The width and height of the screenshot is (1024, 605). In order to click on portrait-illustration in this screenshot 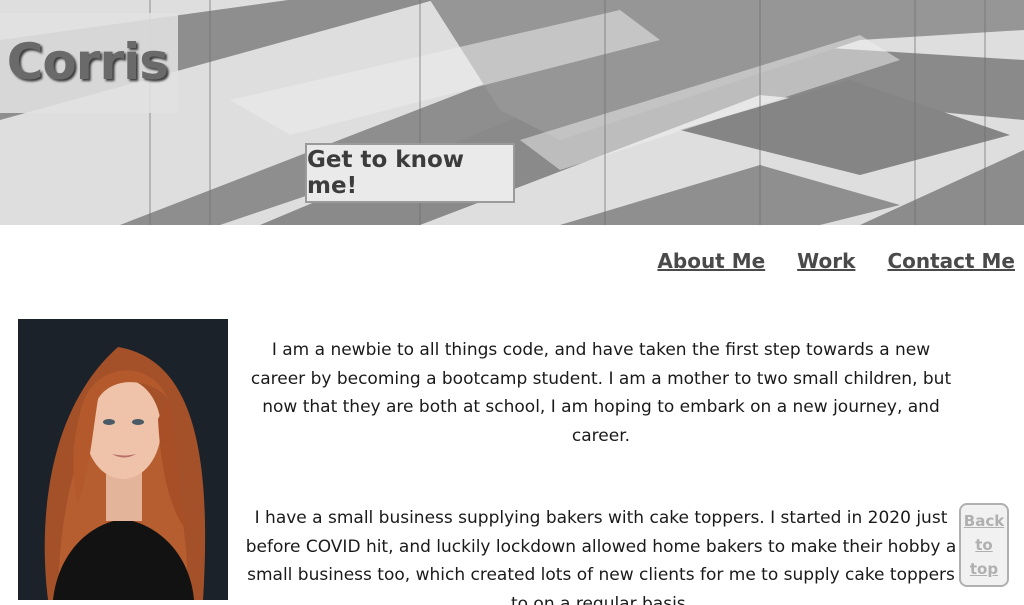, I will do `click(123, 459)`.